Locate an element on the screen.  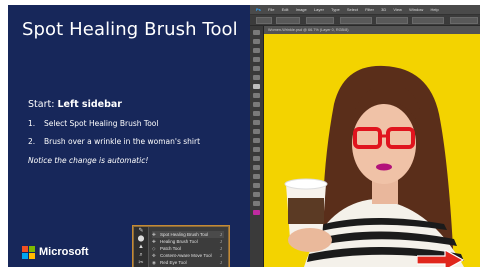
spot-healing-tool-icon is located at coordinates (256, 86).